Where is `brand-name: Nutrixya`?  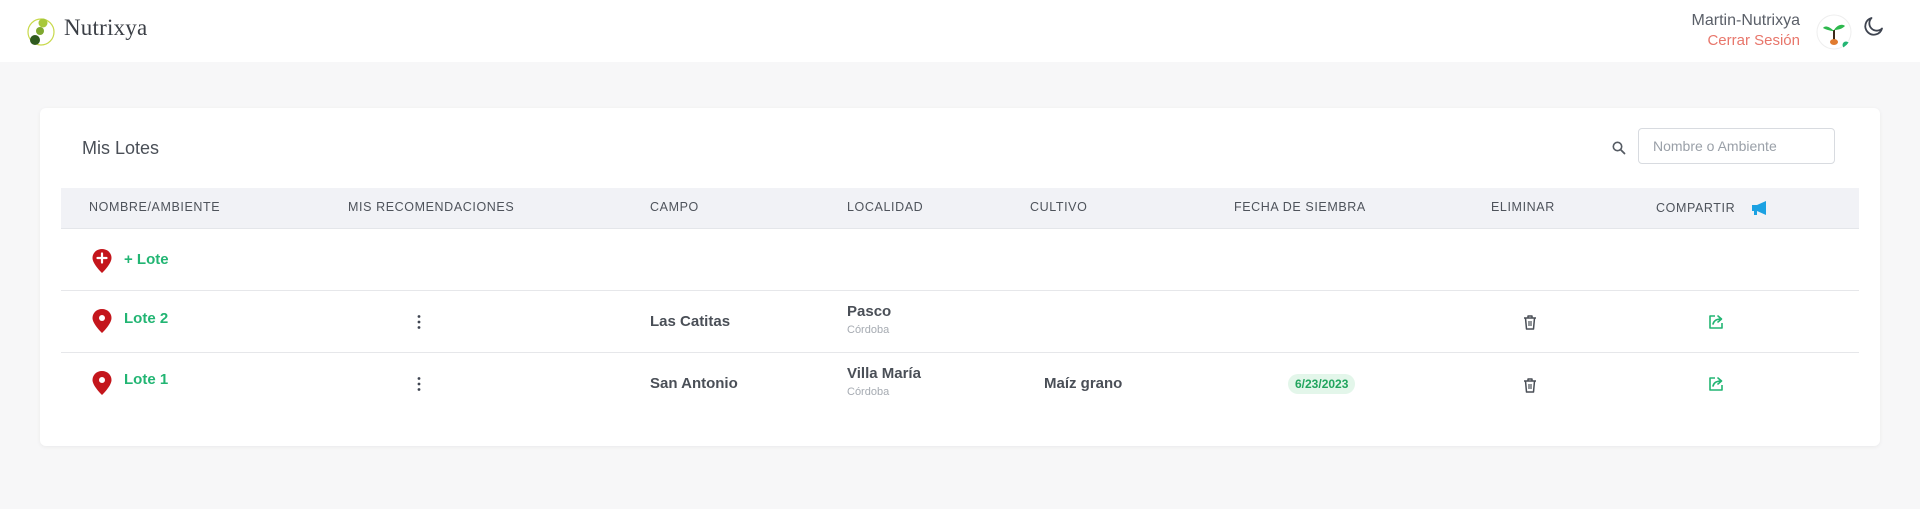
brand-name: Nutrixya is located at coordinates (105, 28).